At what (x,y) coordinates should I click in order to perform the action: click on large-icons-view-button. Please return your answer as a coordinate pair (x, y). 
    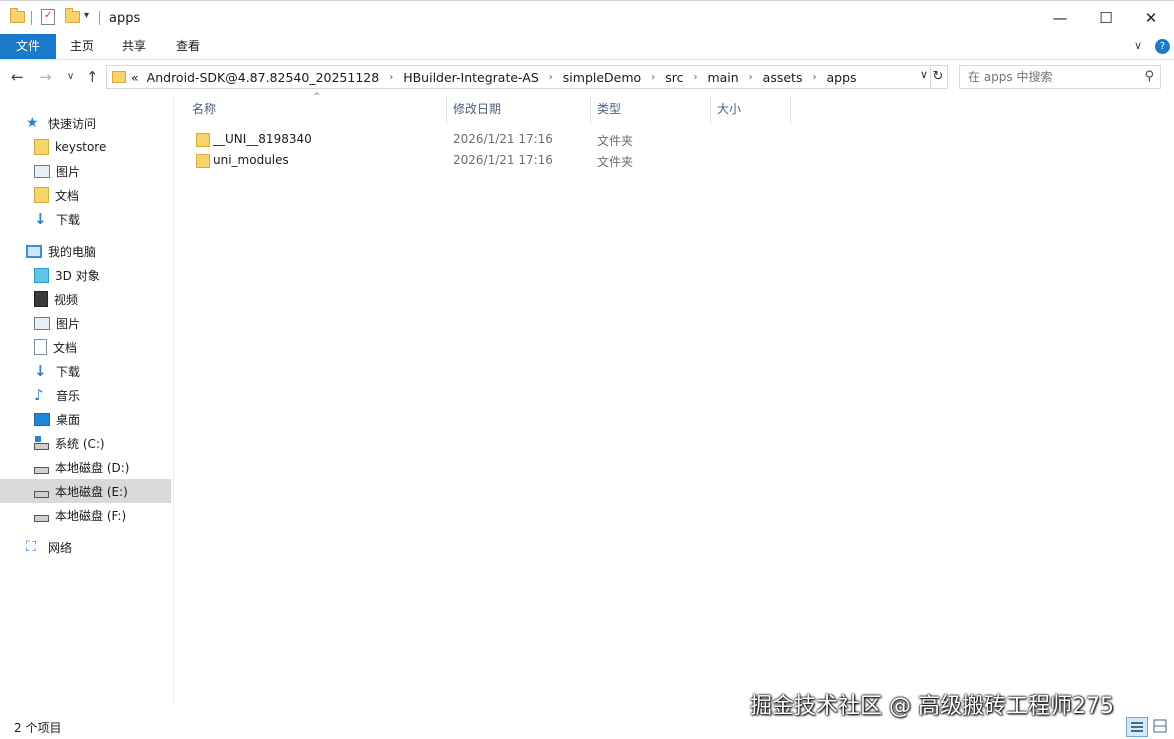
    Looking at the image, I should click on (1160, 726).